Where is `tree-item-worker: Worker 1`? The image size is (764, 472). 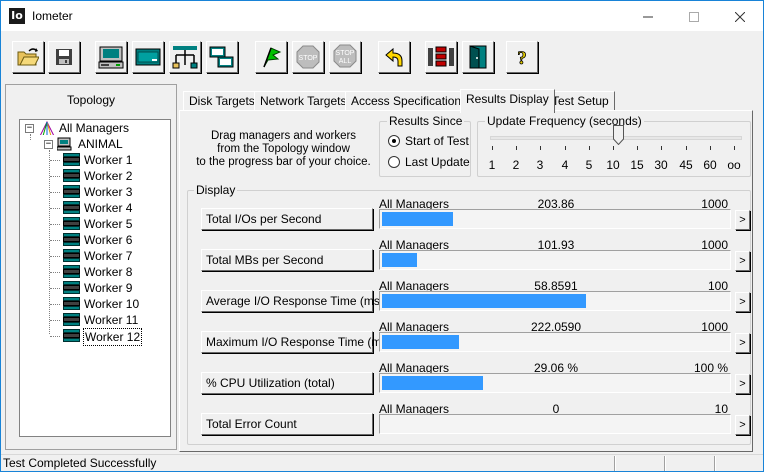 tree-item-worker: Worker 1 is located at coordinates (98, 160).